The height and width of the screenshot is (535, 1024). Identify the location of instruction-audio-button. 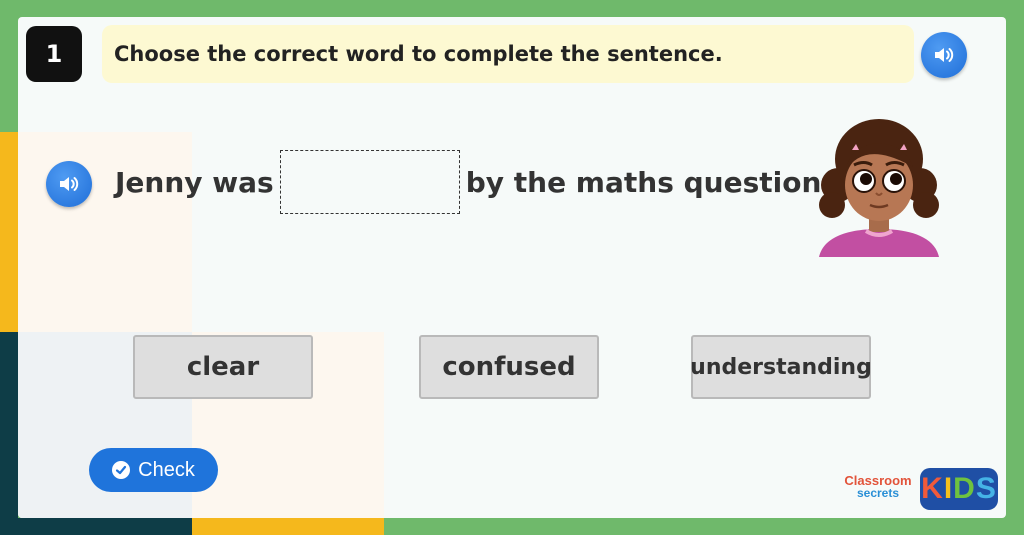
(944, 55).